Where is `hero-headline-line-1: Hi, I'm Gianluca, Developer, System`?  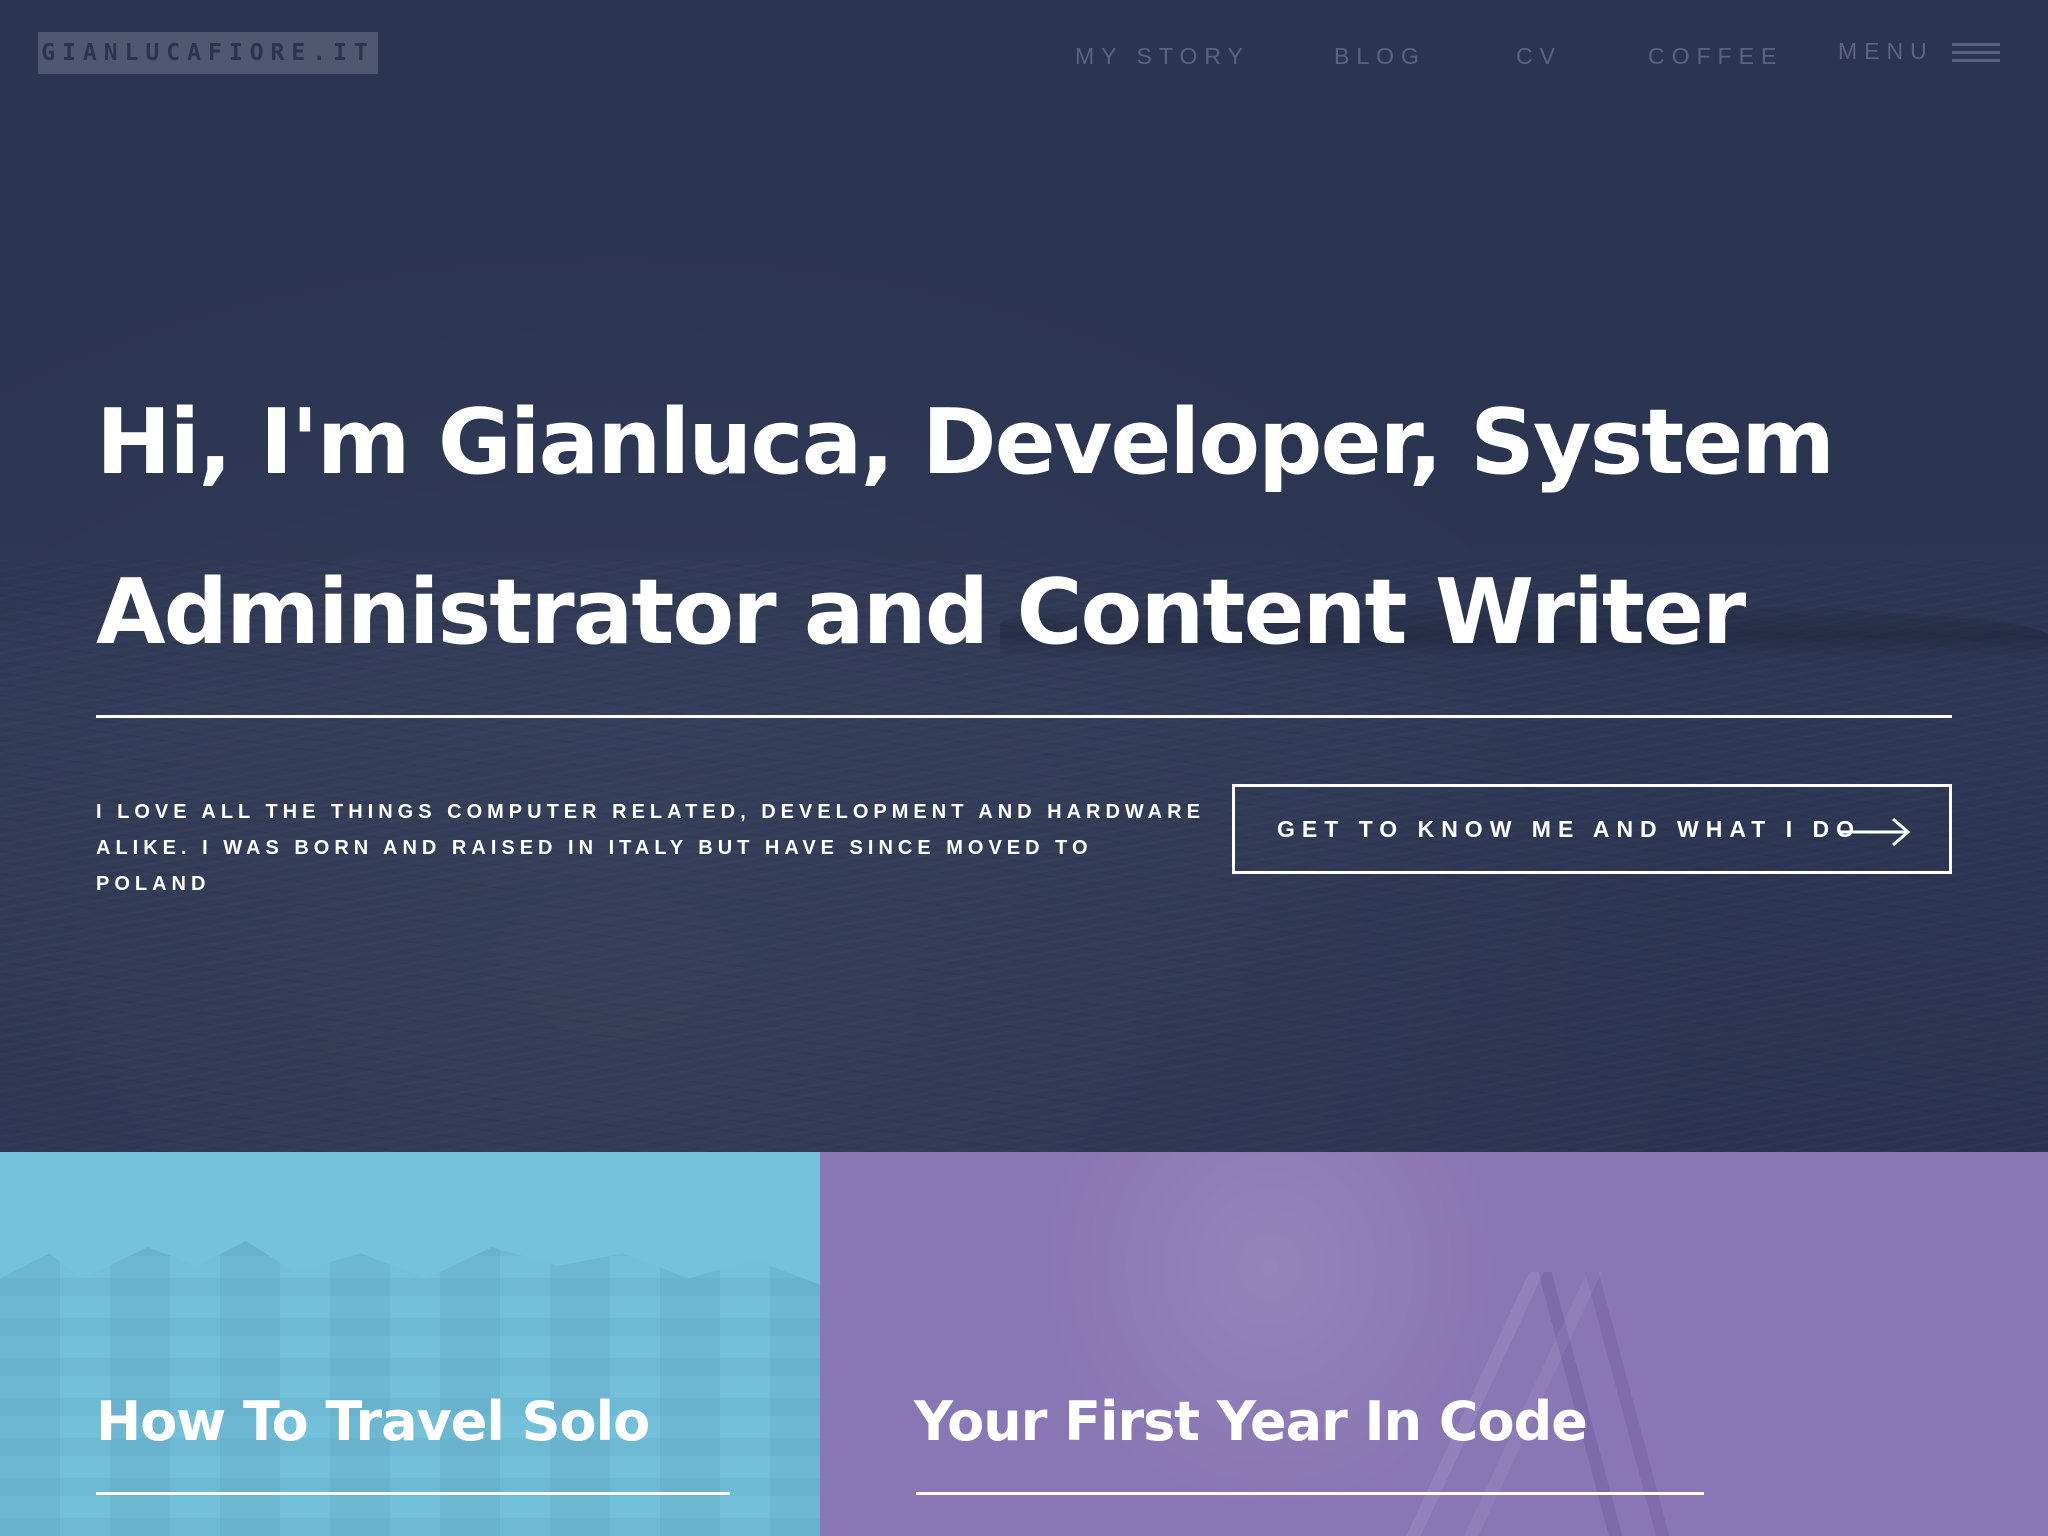 hero-headline-line-1: Hi, I'm Gianluca, Developer, System is located at coordinates (965, 442).